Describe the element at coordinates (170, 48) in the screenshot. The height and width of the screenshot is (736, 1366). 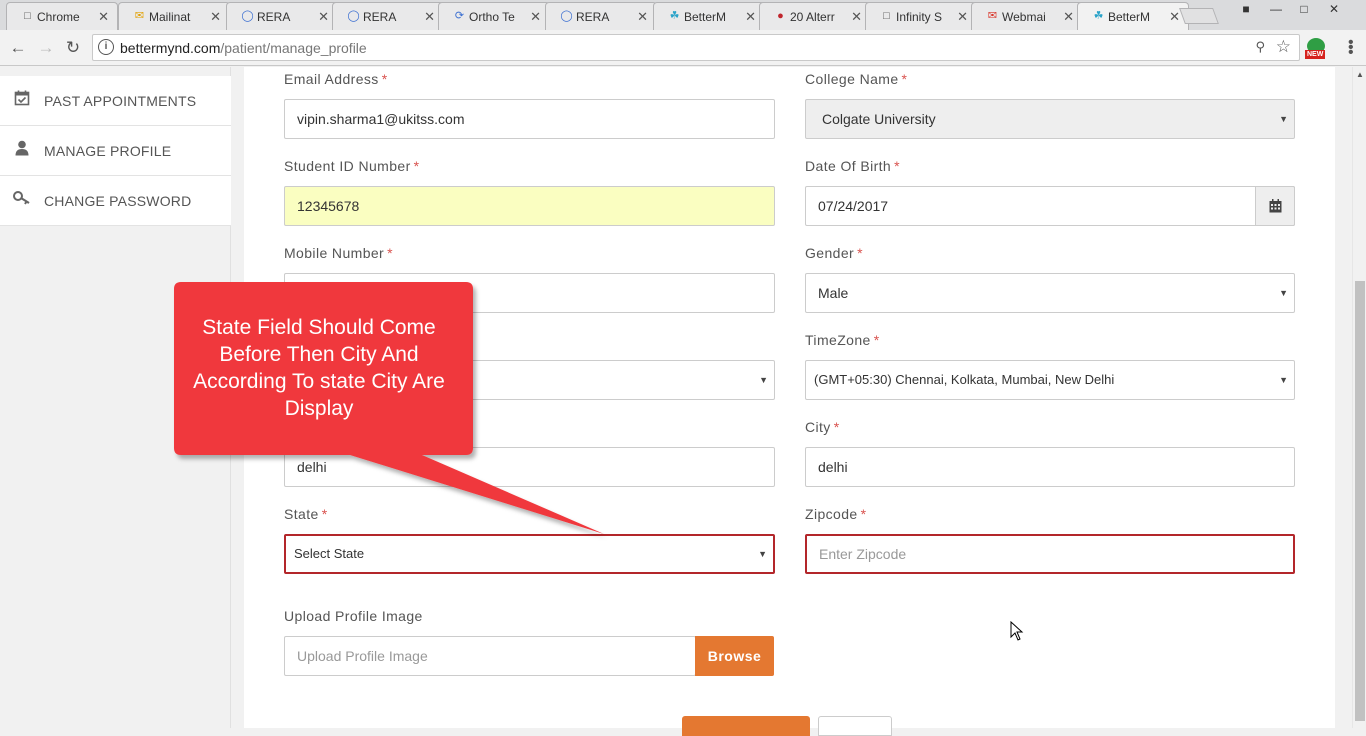
I see `url-host: bettermynd.com` at that location.